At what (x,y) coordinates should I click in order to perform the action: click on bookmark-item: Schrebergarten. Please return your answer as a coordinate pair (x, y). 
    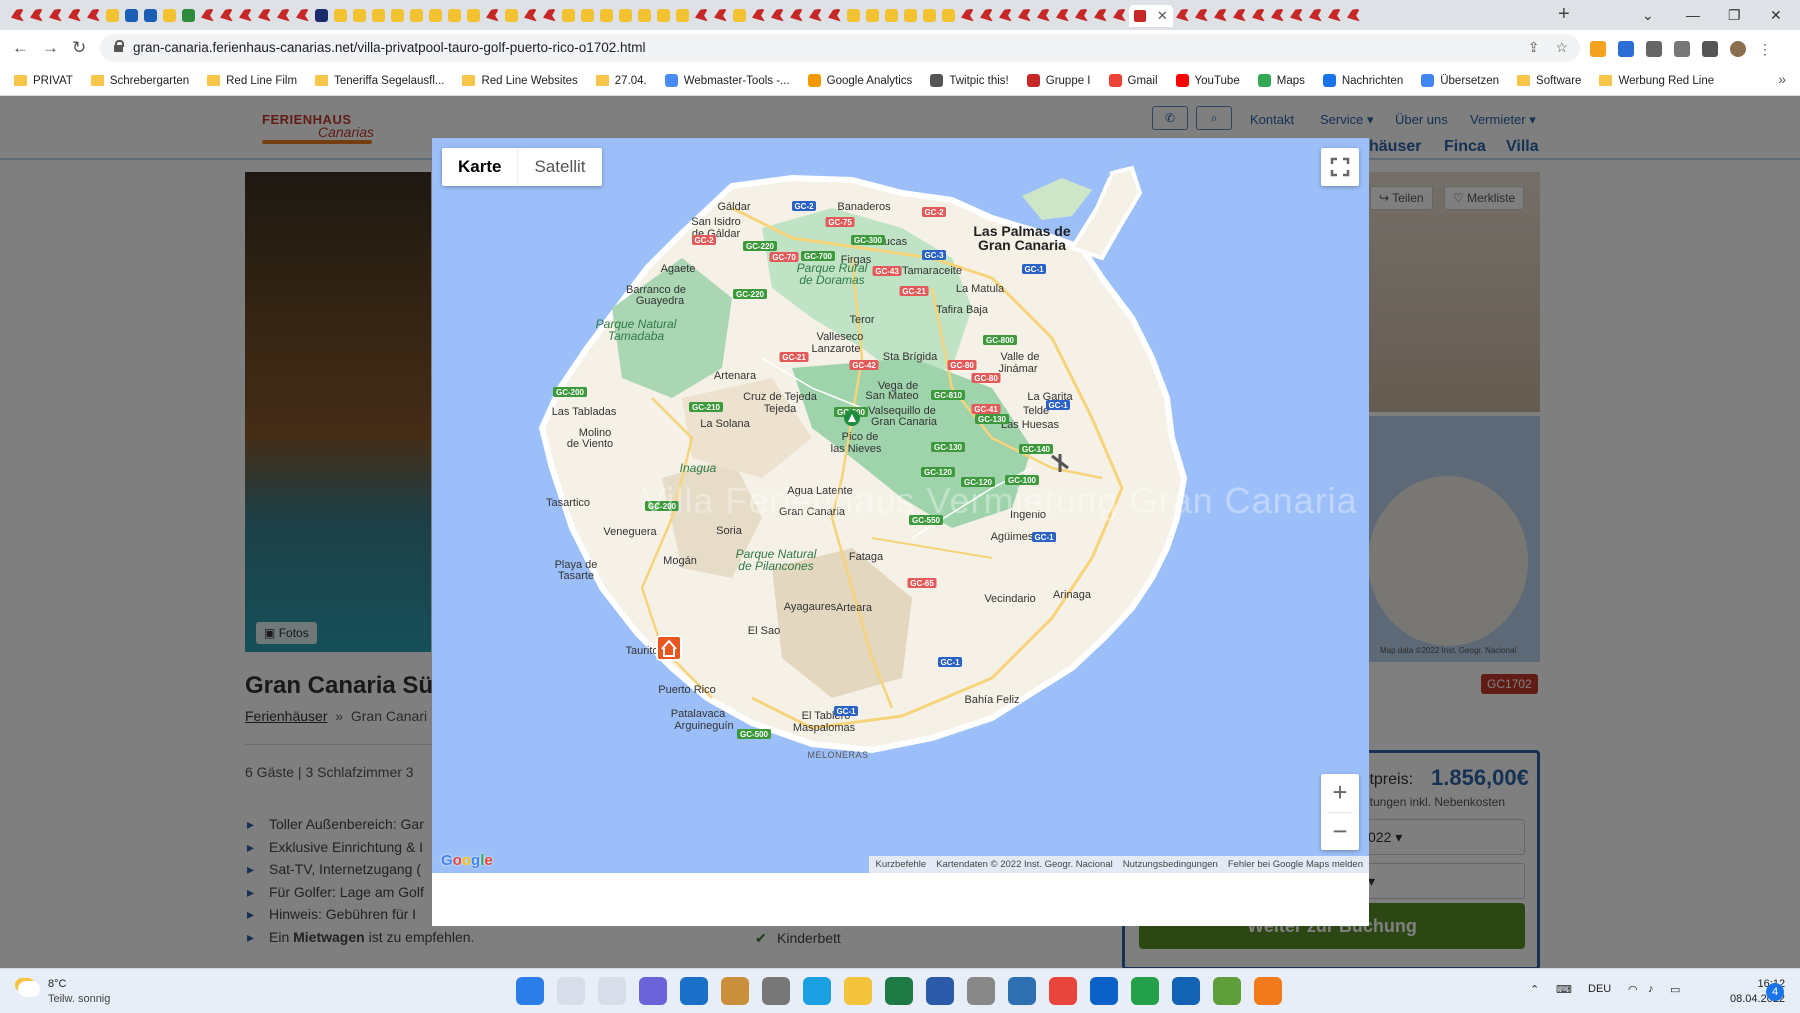
    Looking at the image, I should click on (139, 81).